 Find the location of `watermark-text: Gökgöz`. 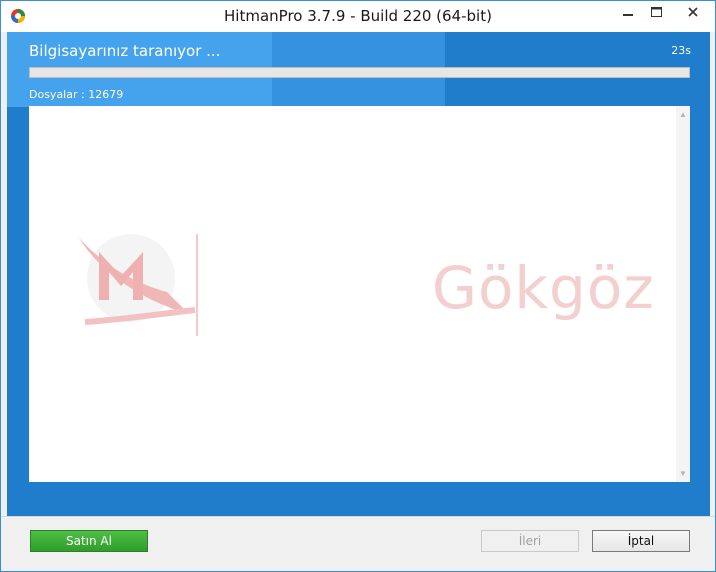

watermark-text: Gökgöz is located at coordinates (543, 288).